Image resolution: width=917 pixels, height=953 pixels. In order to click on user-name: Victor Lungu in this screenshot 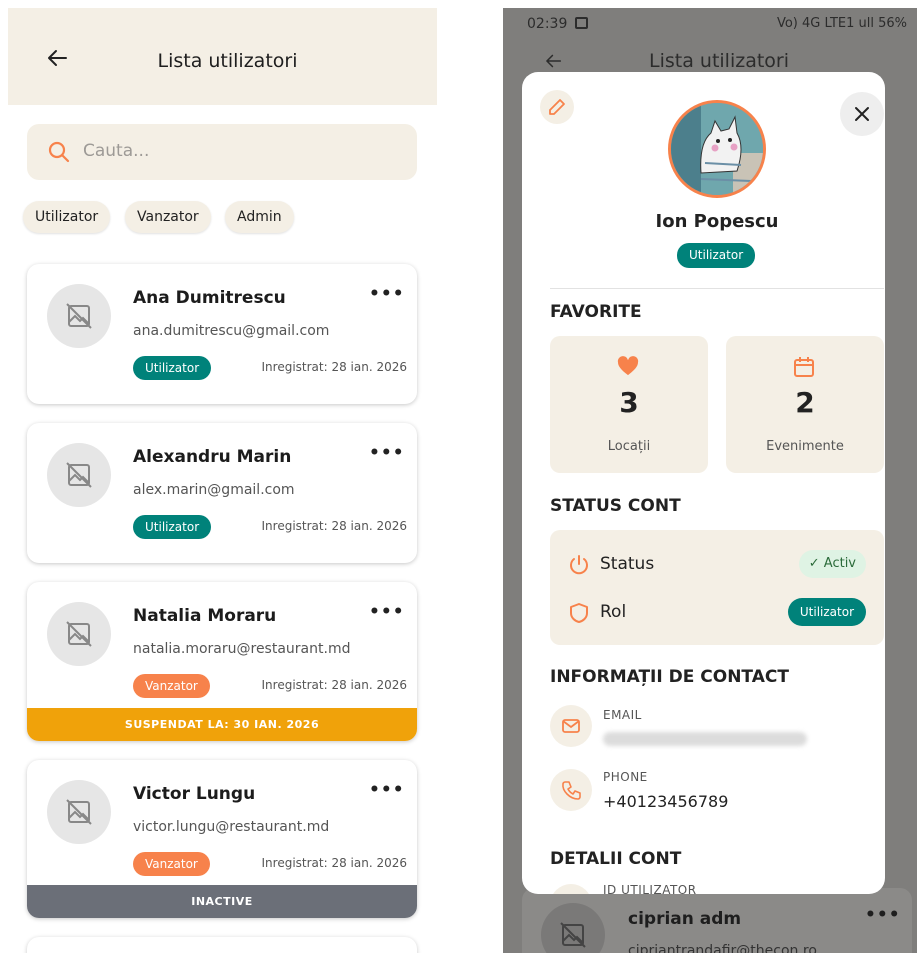, I will do `click(194, 794)`.